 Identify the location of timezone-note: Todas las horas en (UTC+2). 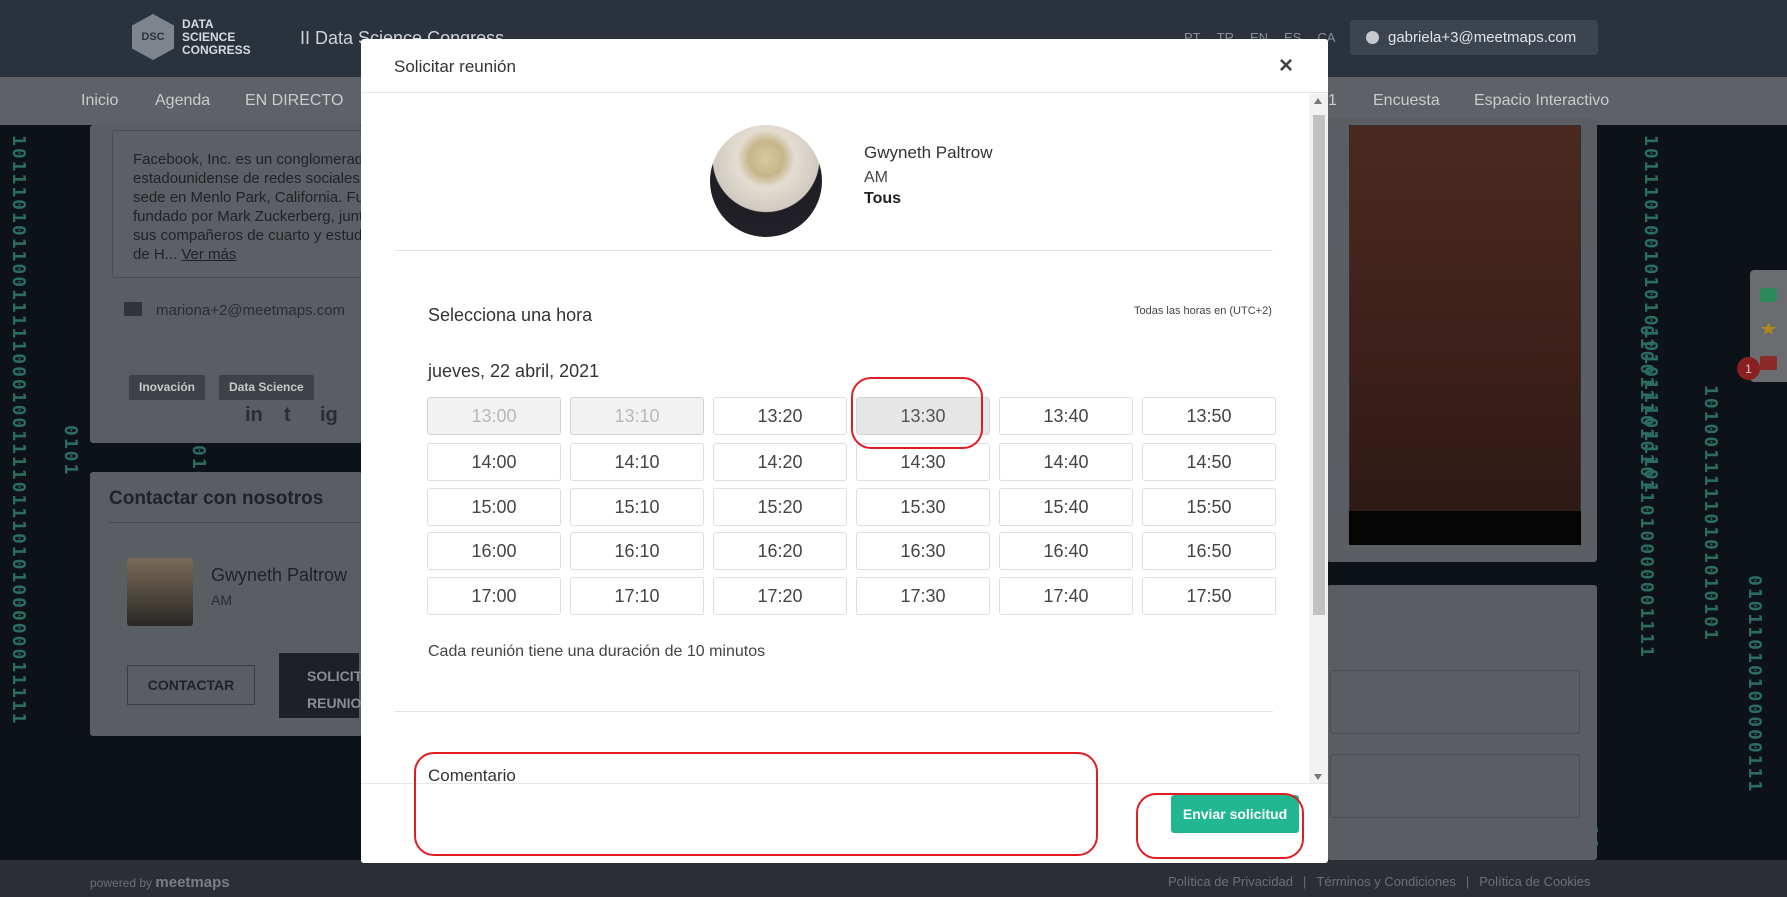
(1203, 311).